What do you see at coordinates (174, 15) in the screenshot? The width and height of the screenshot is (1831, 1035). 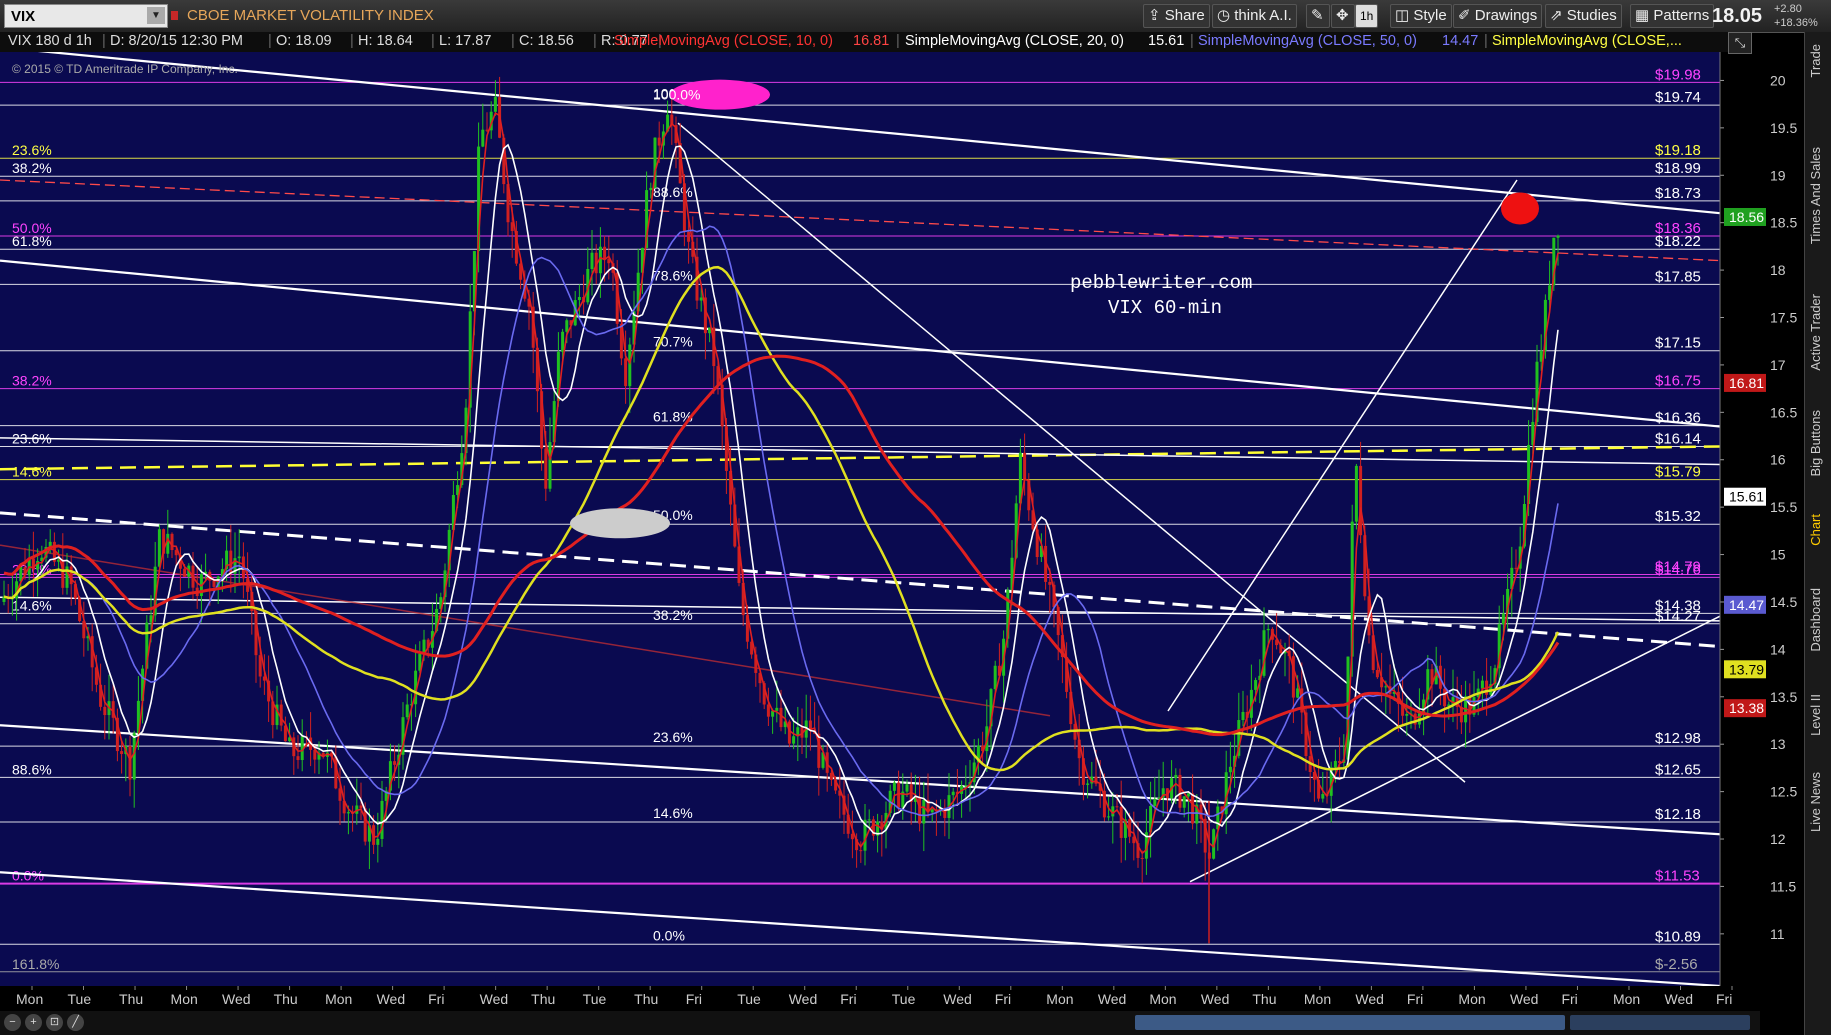 I see `flag-icon` at bounding box center [174, 15].